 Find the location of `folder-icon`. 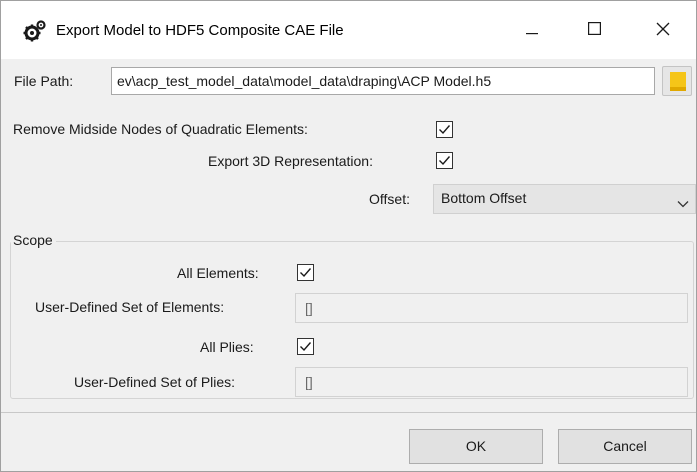

folder-icon is located at coordinates (678, 83).